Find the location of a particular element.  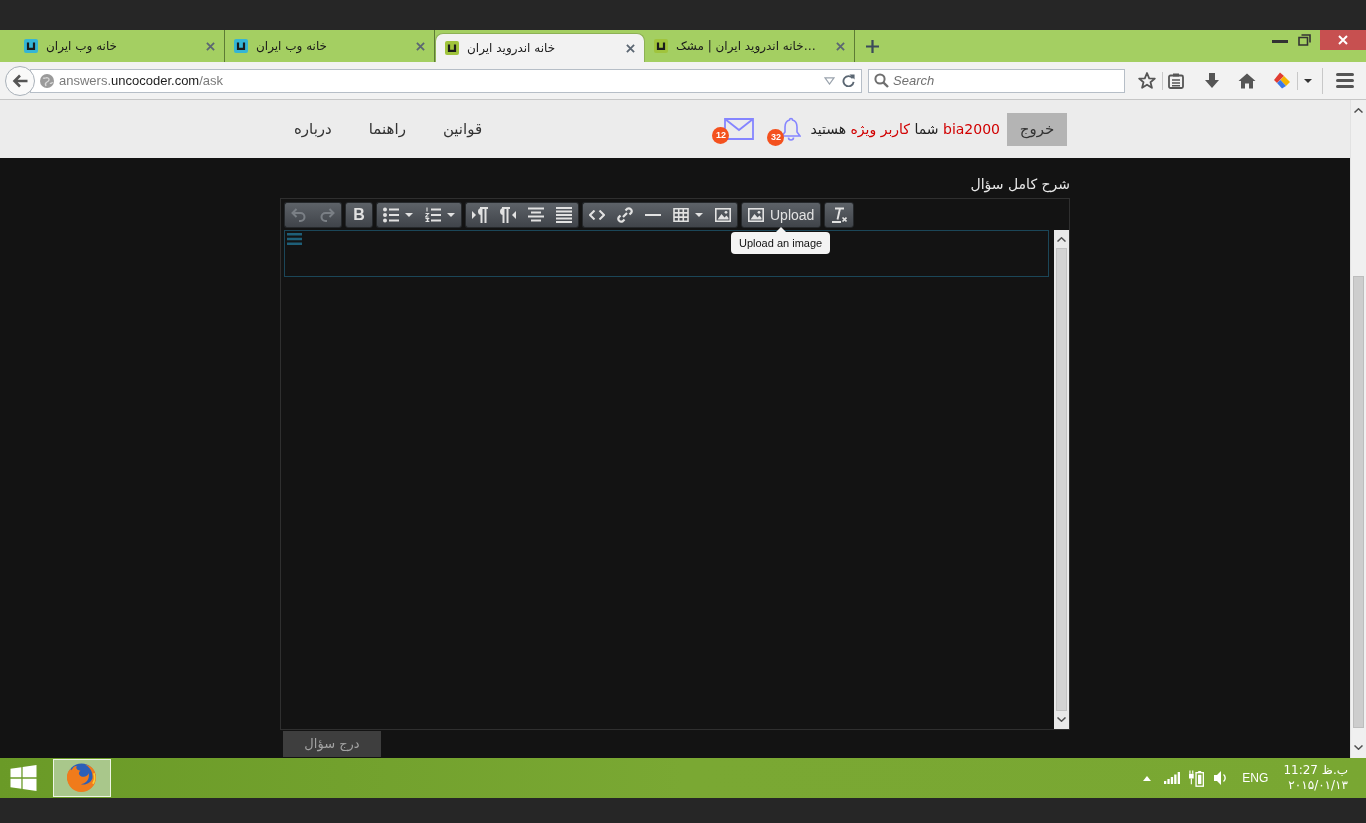

taskbar-app-button is located at coordinates (82, 778).